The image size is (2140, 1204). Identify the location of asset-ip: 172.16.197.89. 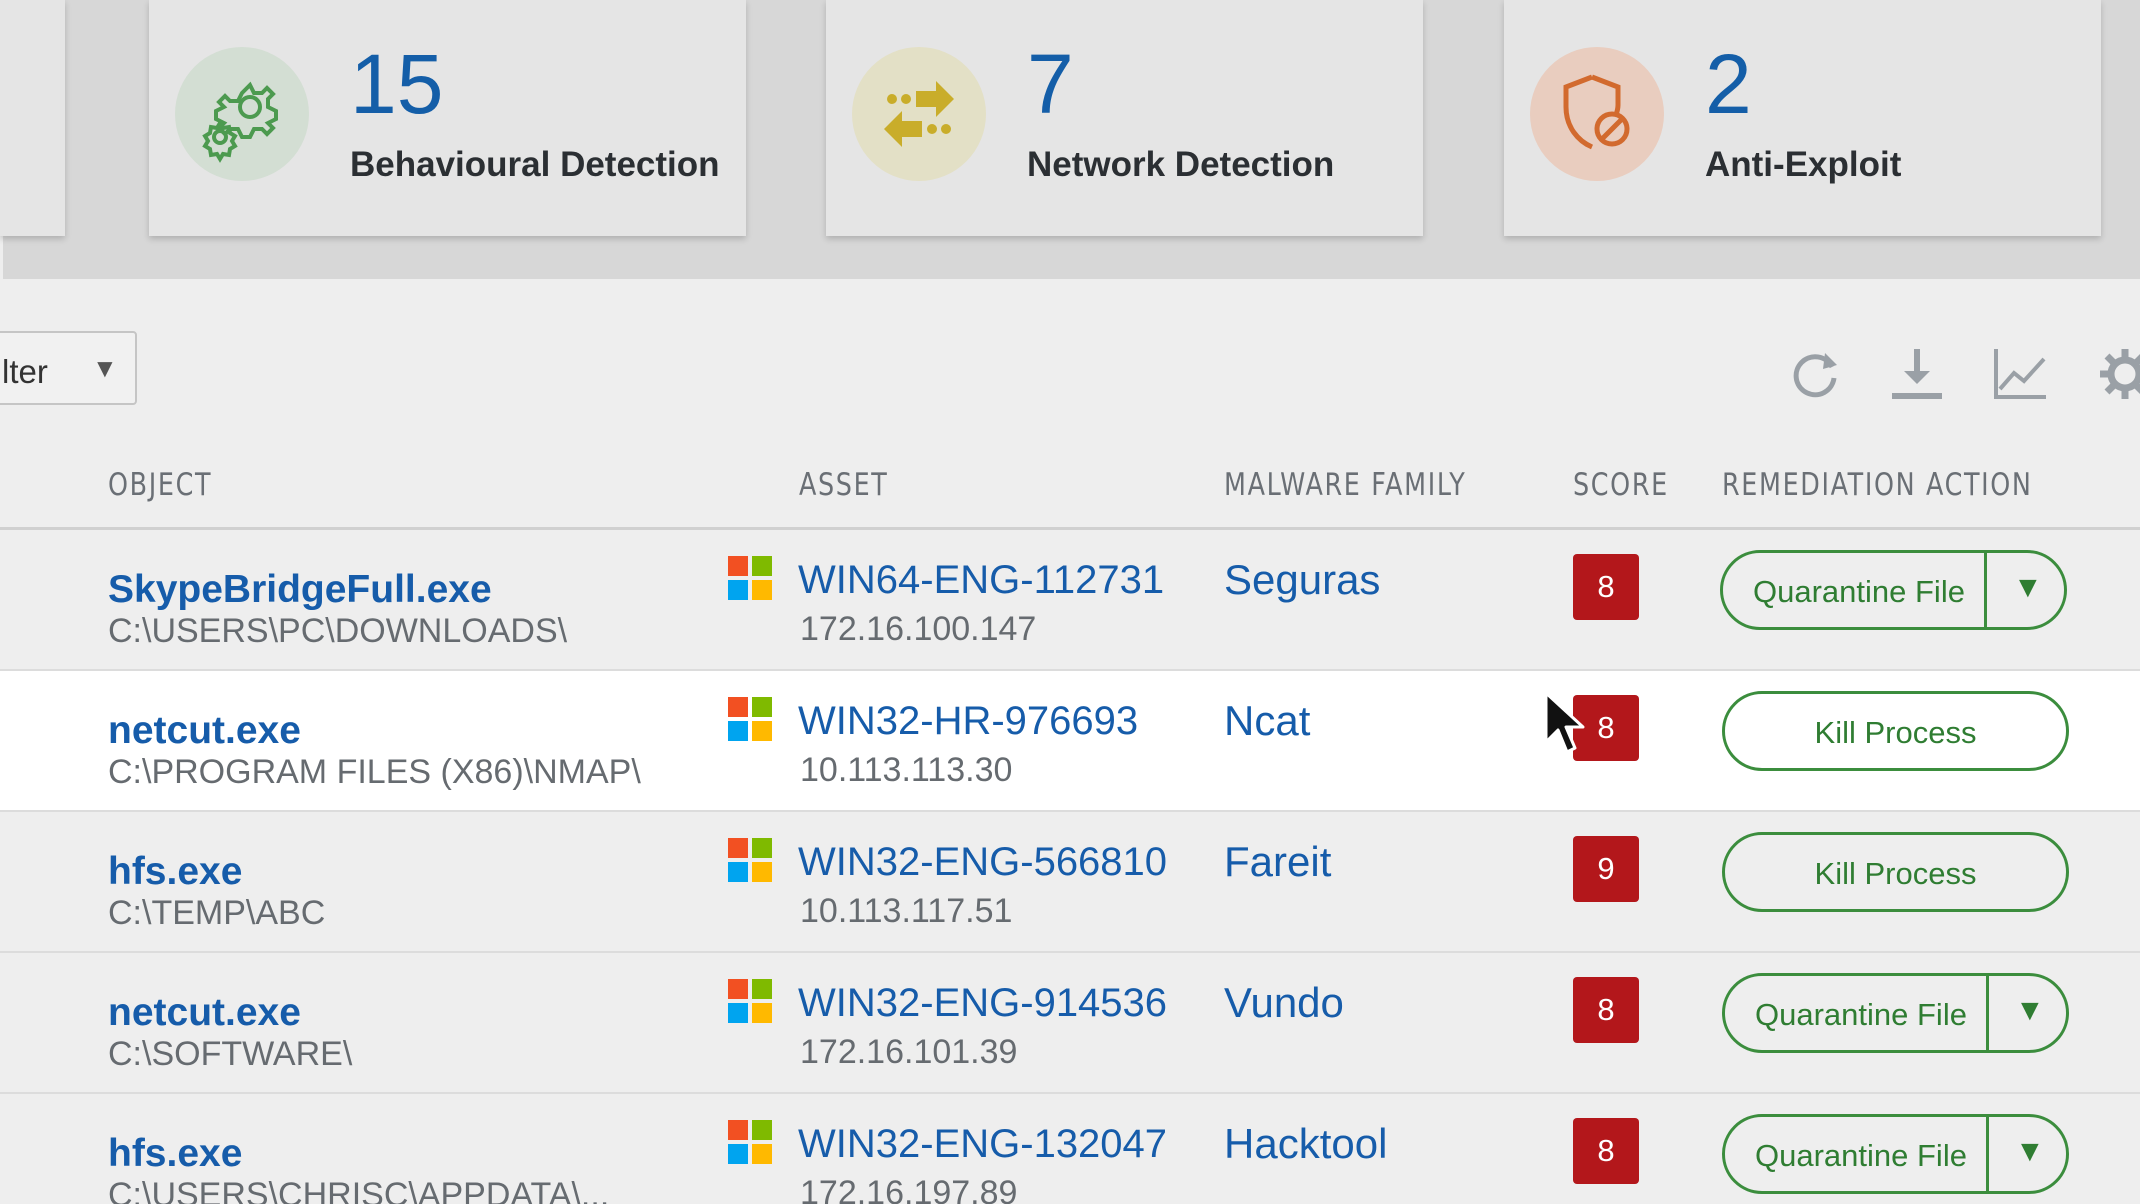
(909, 1189).